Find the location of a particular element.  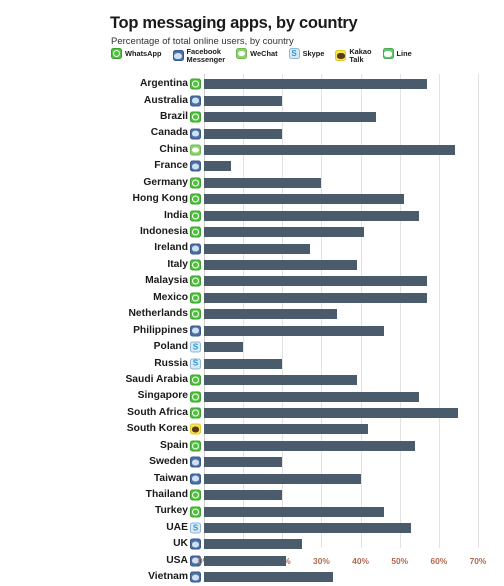

country-label: Spain is located at coordinates (173, 445).